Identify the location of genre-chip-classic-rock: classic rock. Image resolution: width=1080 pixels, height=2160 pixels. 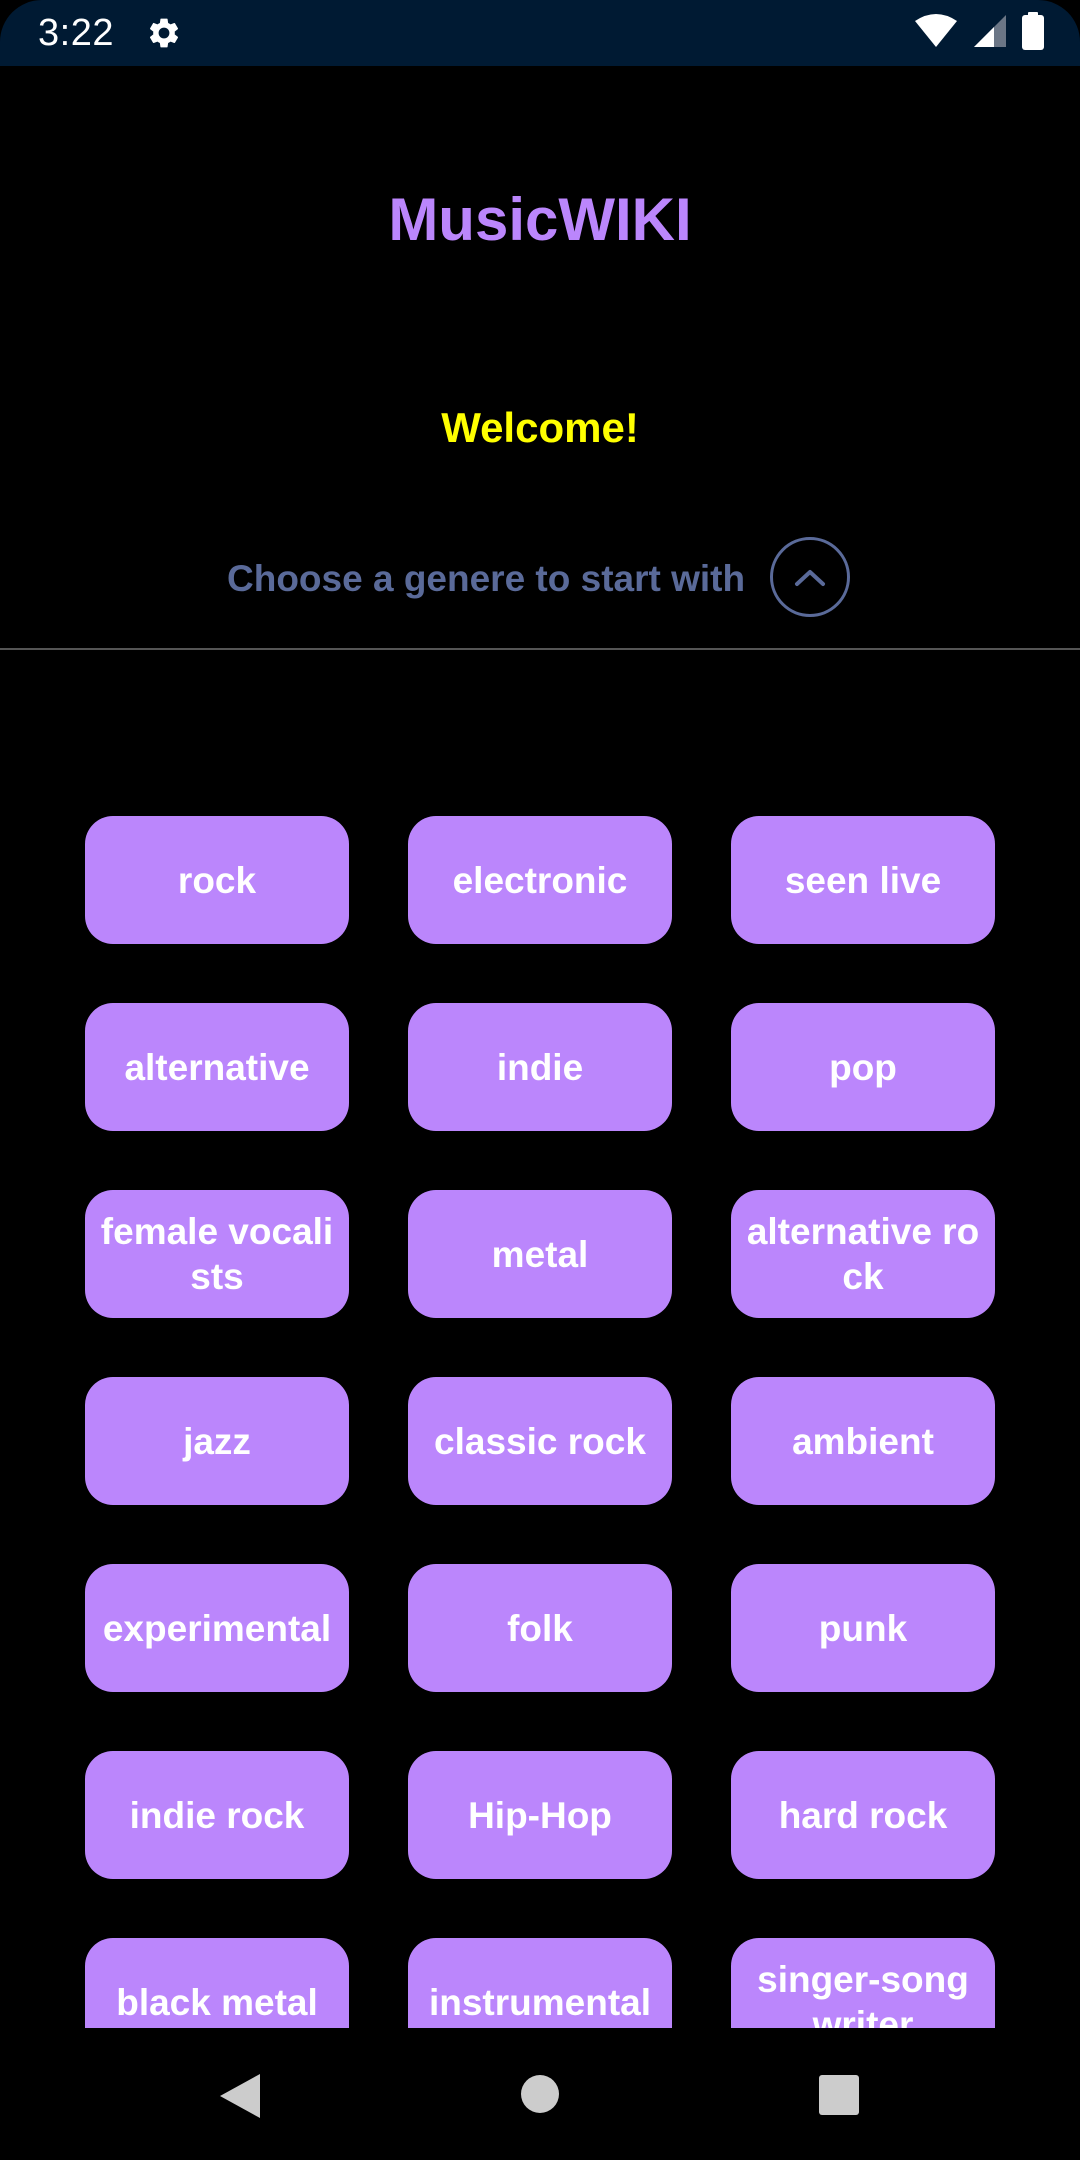
(540, 1441).